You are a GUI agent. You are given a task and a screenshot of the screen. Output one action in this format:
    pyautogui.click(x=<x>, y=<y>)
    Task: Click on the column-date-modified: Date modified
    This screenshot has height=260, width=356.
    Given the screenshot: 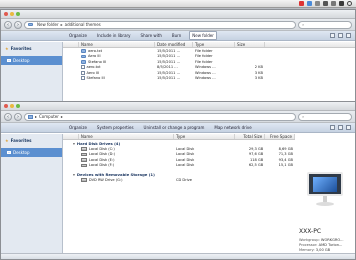 What is the action you would take?
    pyautogui.click(x=174, y=44)
    